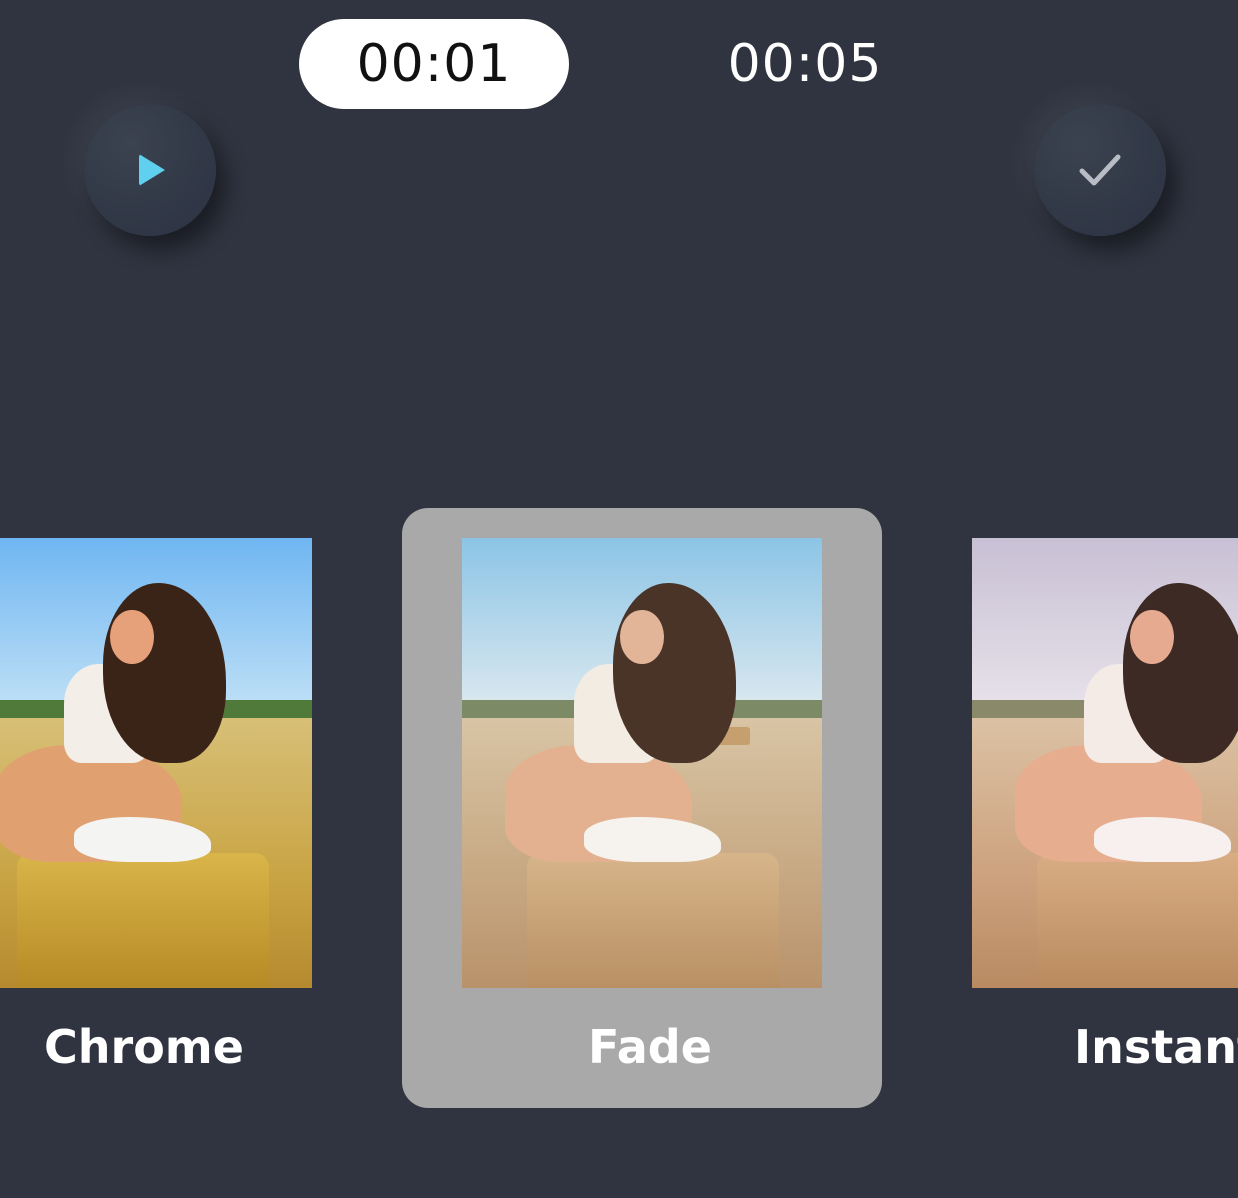 The height and width of the screenshot is (1198, 1238). I want to click on checkmark-icon, so click(1100, 170).